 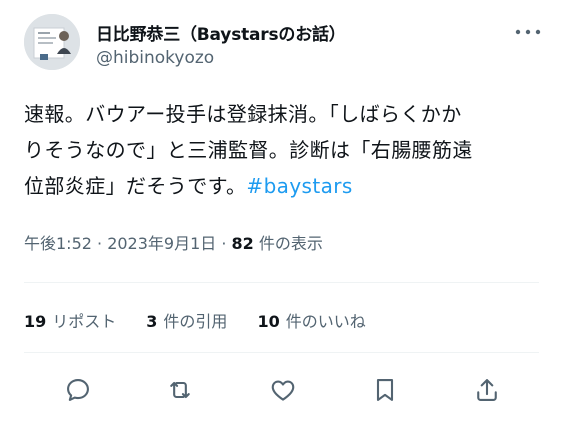 I want to click on reply-button, so click(x=78, y=390).